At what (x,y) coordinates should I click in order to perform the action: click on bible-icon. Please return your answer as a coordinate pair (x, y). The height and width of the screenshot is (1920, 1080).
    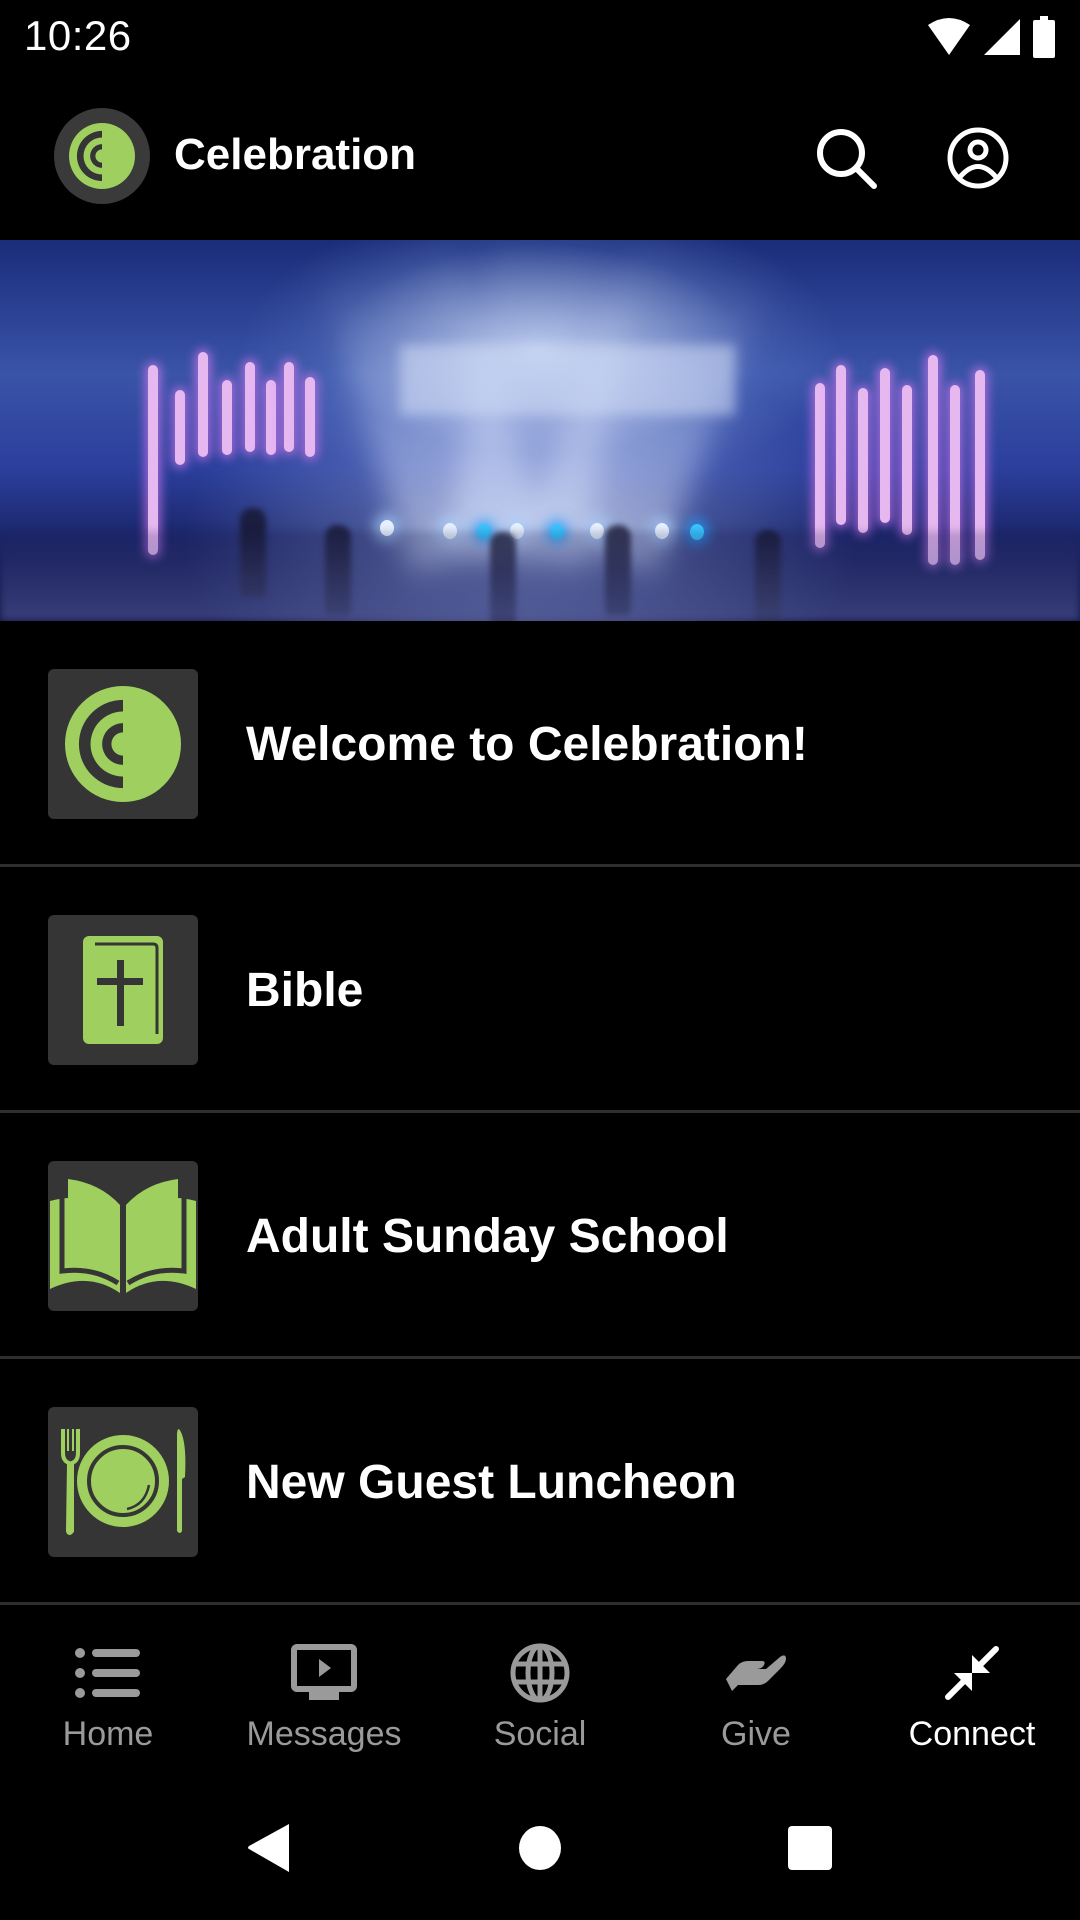
    Looking at the image, I should click on (123, 990).